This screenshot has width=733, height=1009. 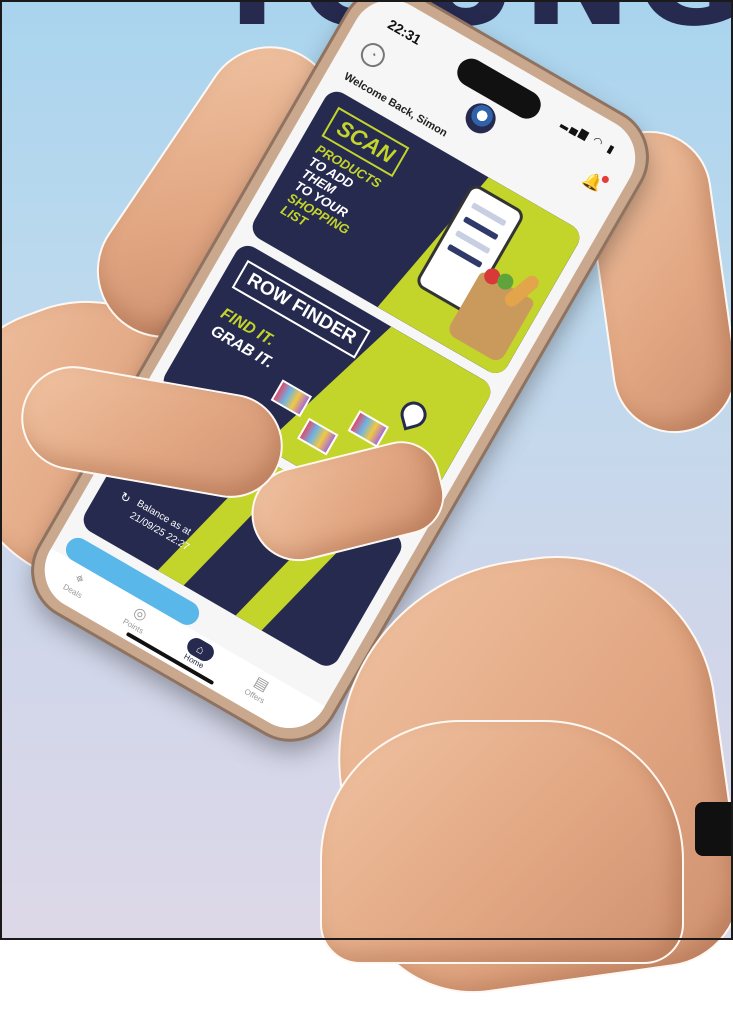 I want to click on refresh-icon: ↻, so click(x=126, y=497).